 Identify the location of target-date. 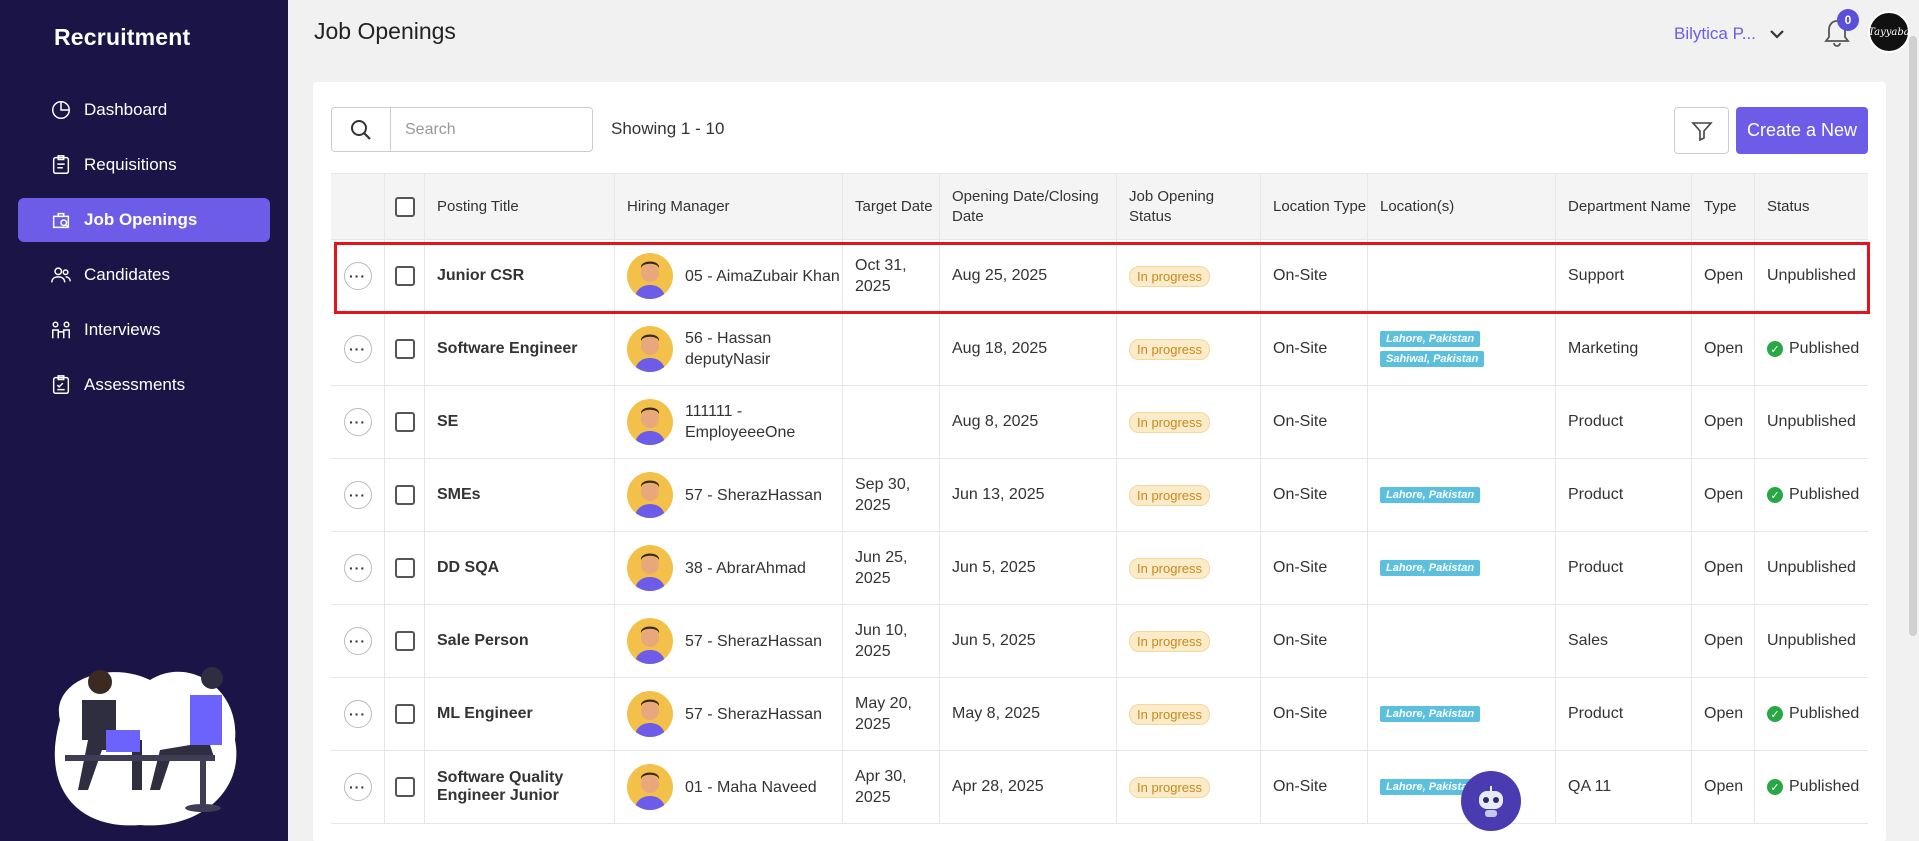
(891, 422).